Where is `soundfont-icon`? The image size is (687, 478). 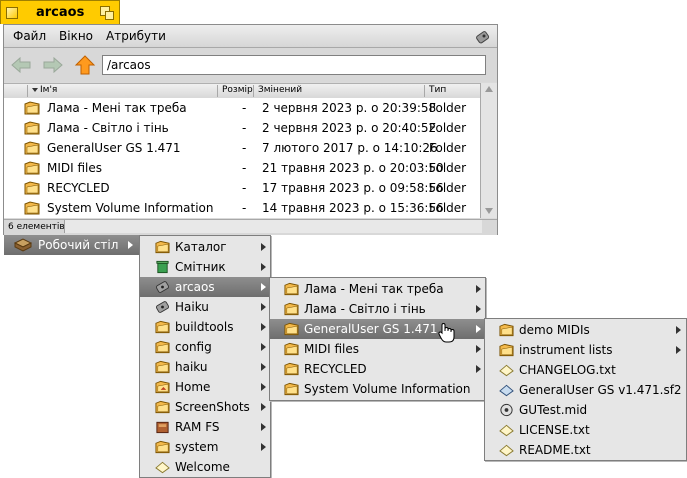
soundfont-icon is located at coordinates (506, 390).